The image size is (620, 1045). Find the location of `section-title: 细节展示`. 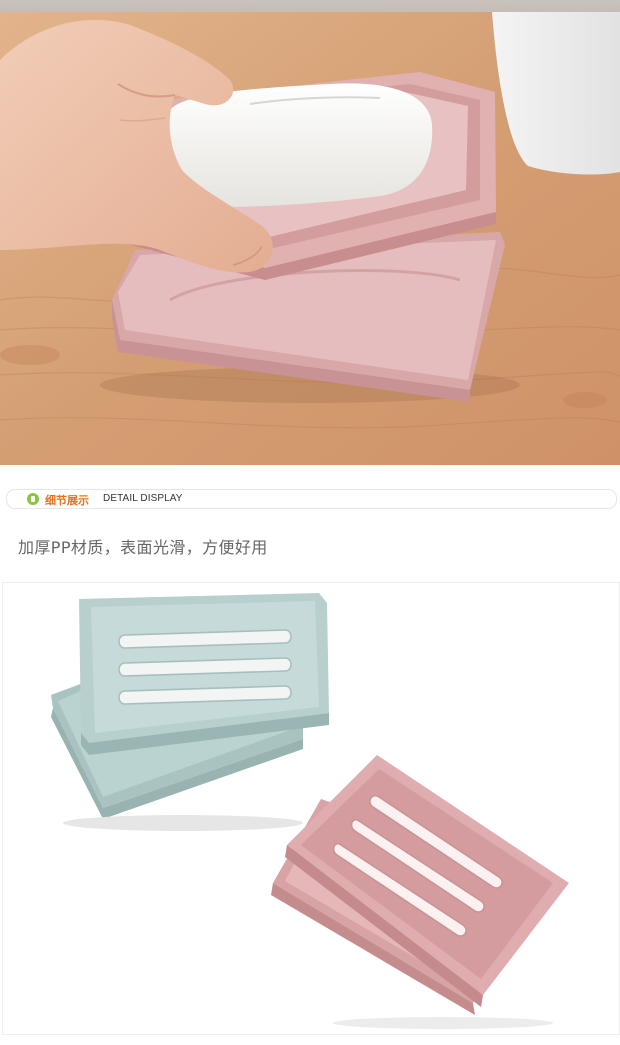

section-title: 细节展示 is located at coordinates (67, 500).